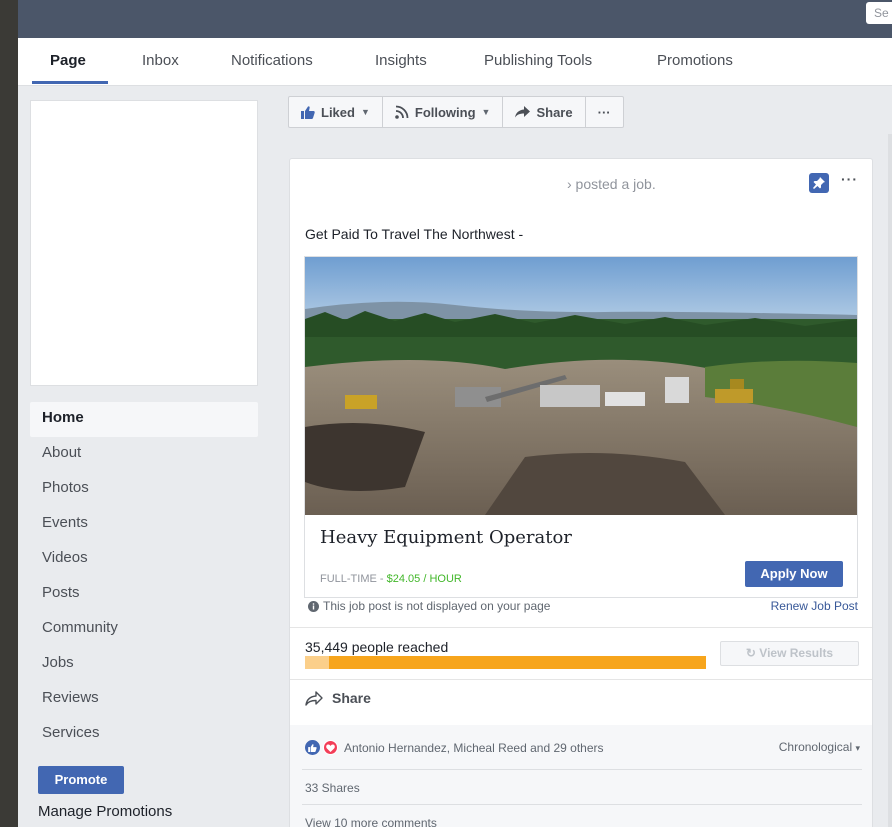 The width and height of the screenshot is (892, 827). What do you see at coordinates (890, 480) in the screenshot?
I see `right-column-edge` at bounding box center [890, 480].